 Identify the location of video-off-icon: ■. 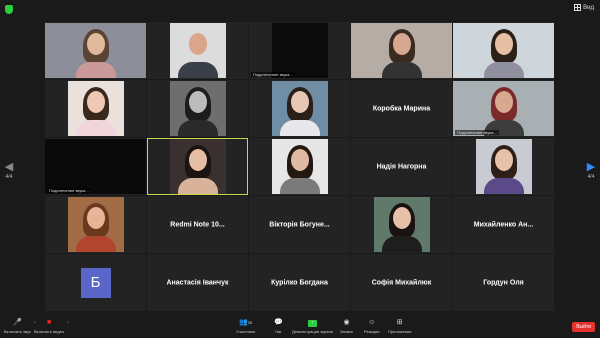
(49, 322).